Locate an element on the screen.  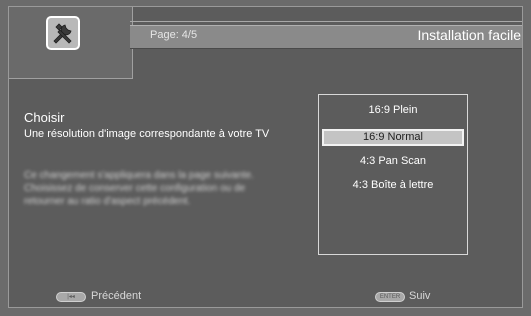
enter-key-icon: ENTER is located at coordinates (390, 297).